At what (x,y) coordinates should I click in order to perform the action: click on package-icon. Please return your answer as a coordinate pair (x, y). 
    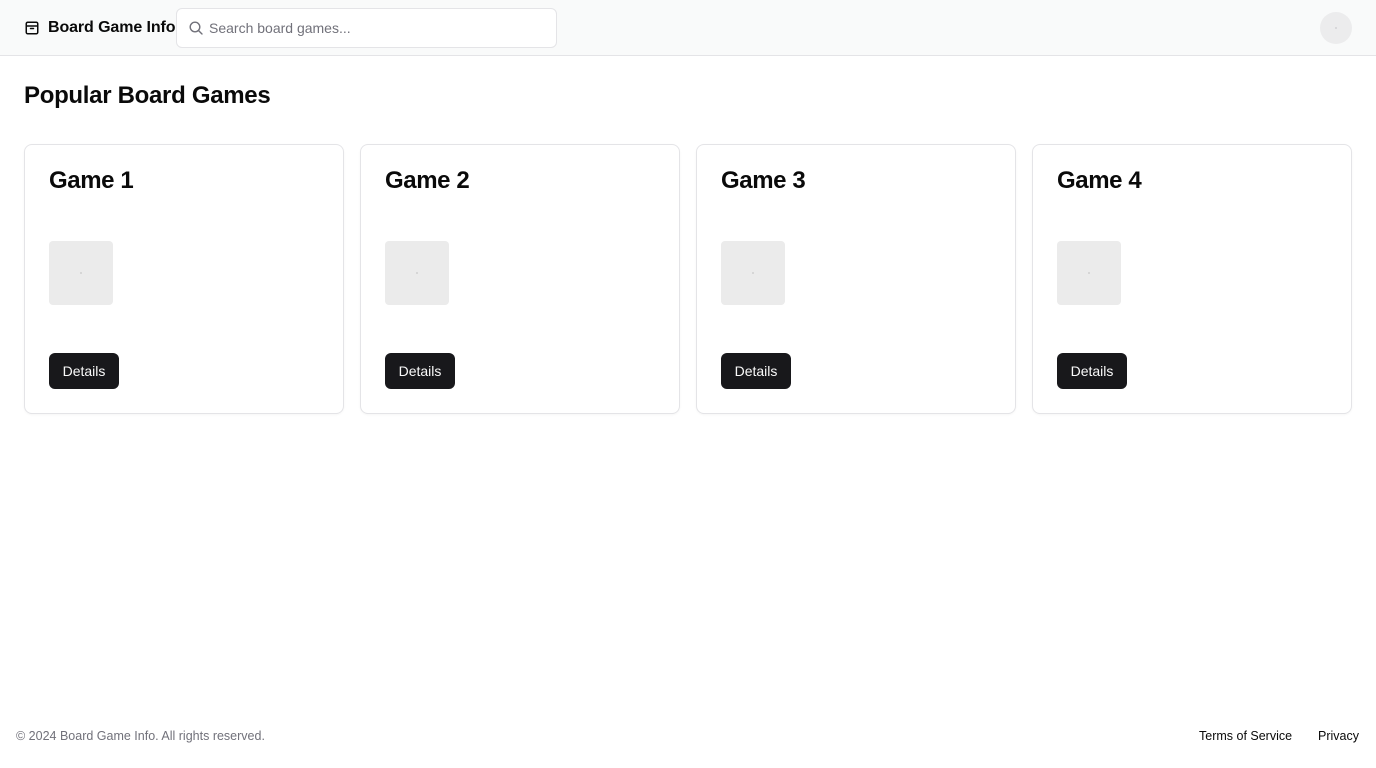
    Looking at the image, I should click on (32, 28).